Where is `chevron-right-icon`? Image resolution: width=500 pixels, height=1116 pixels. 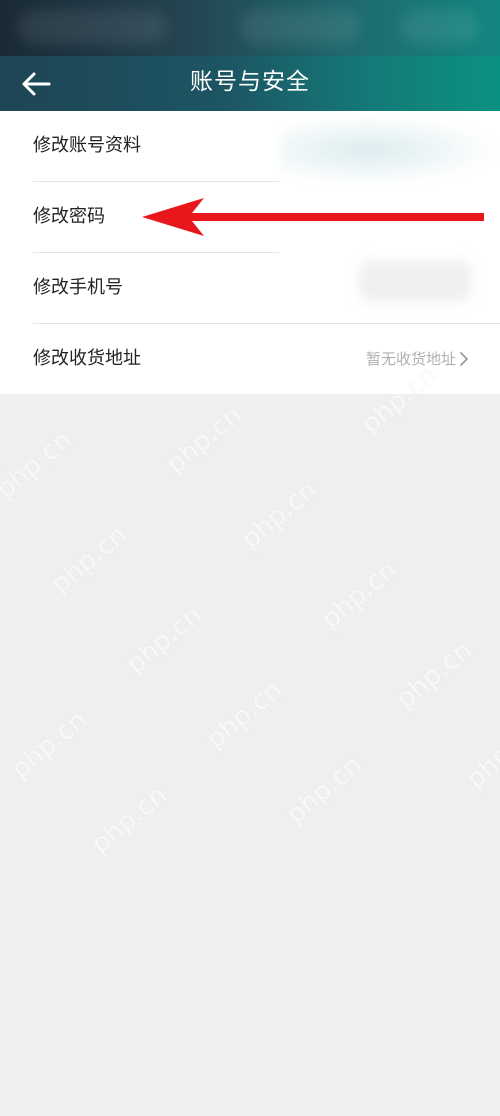 chevron-right-icon is located at coordinates (464, 359).